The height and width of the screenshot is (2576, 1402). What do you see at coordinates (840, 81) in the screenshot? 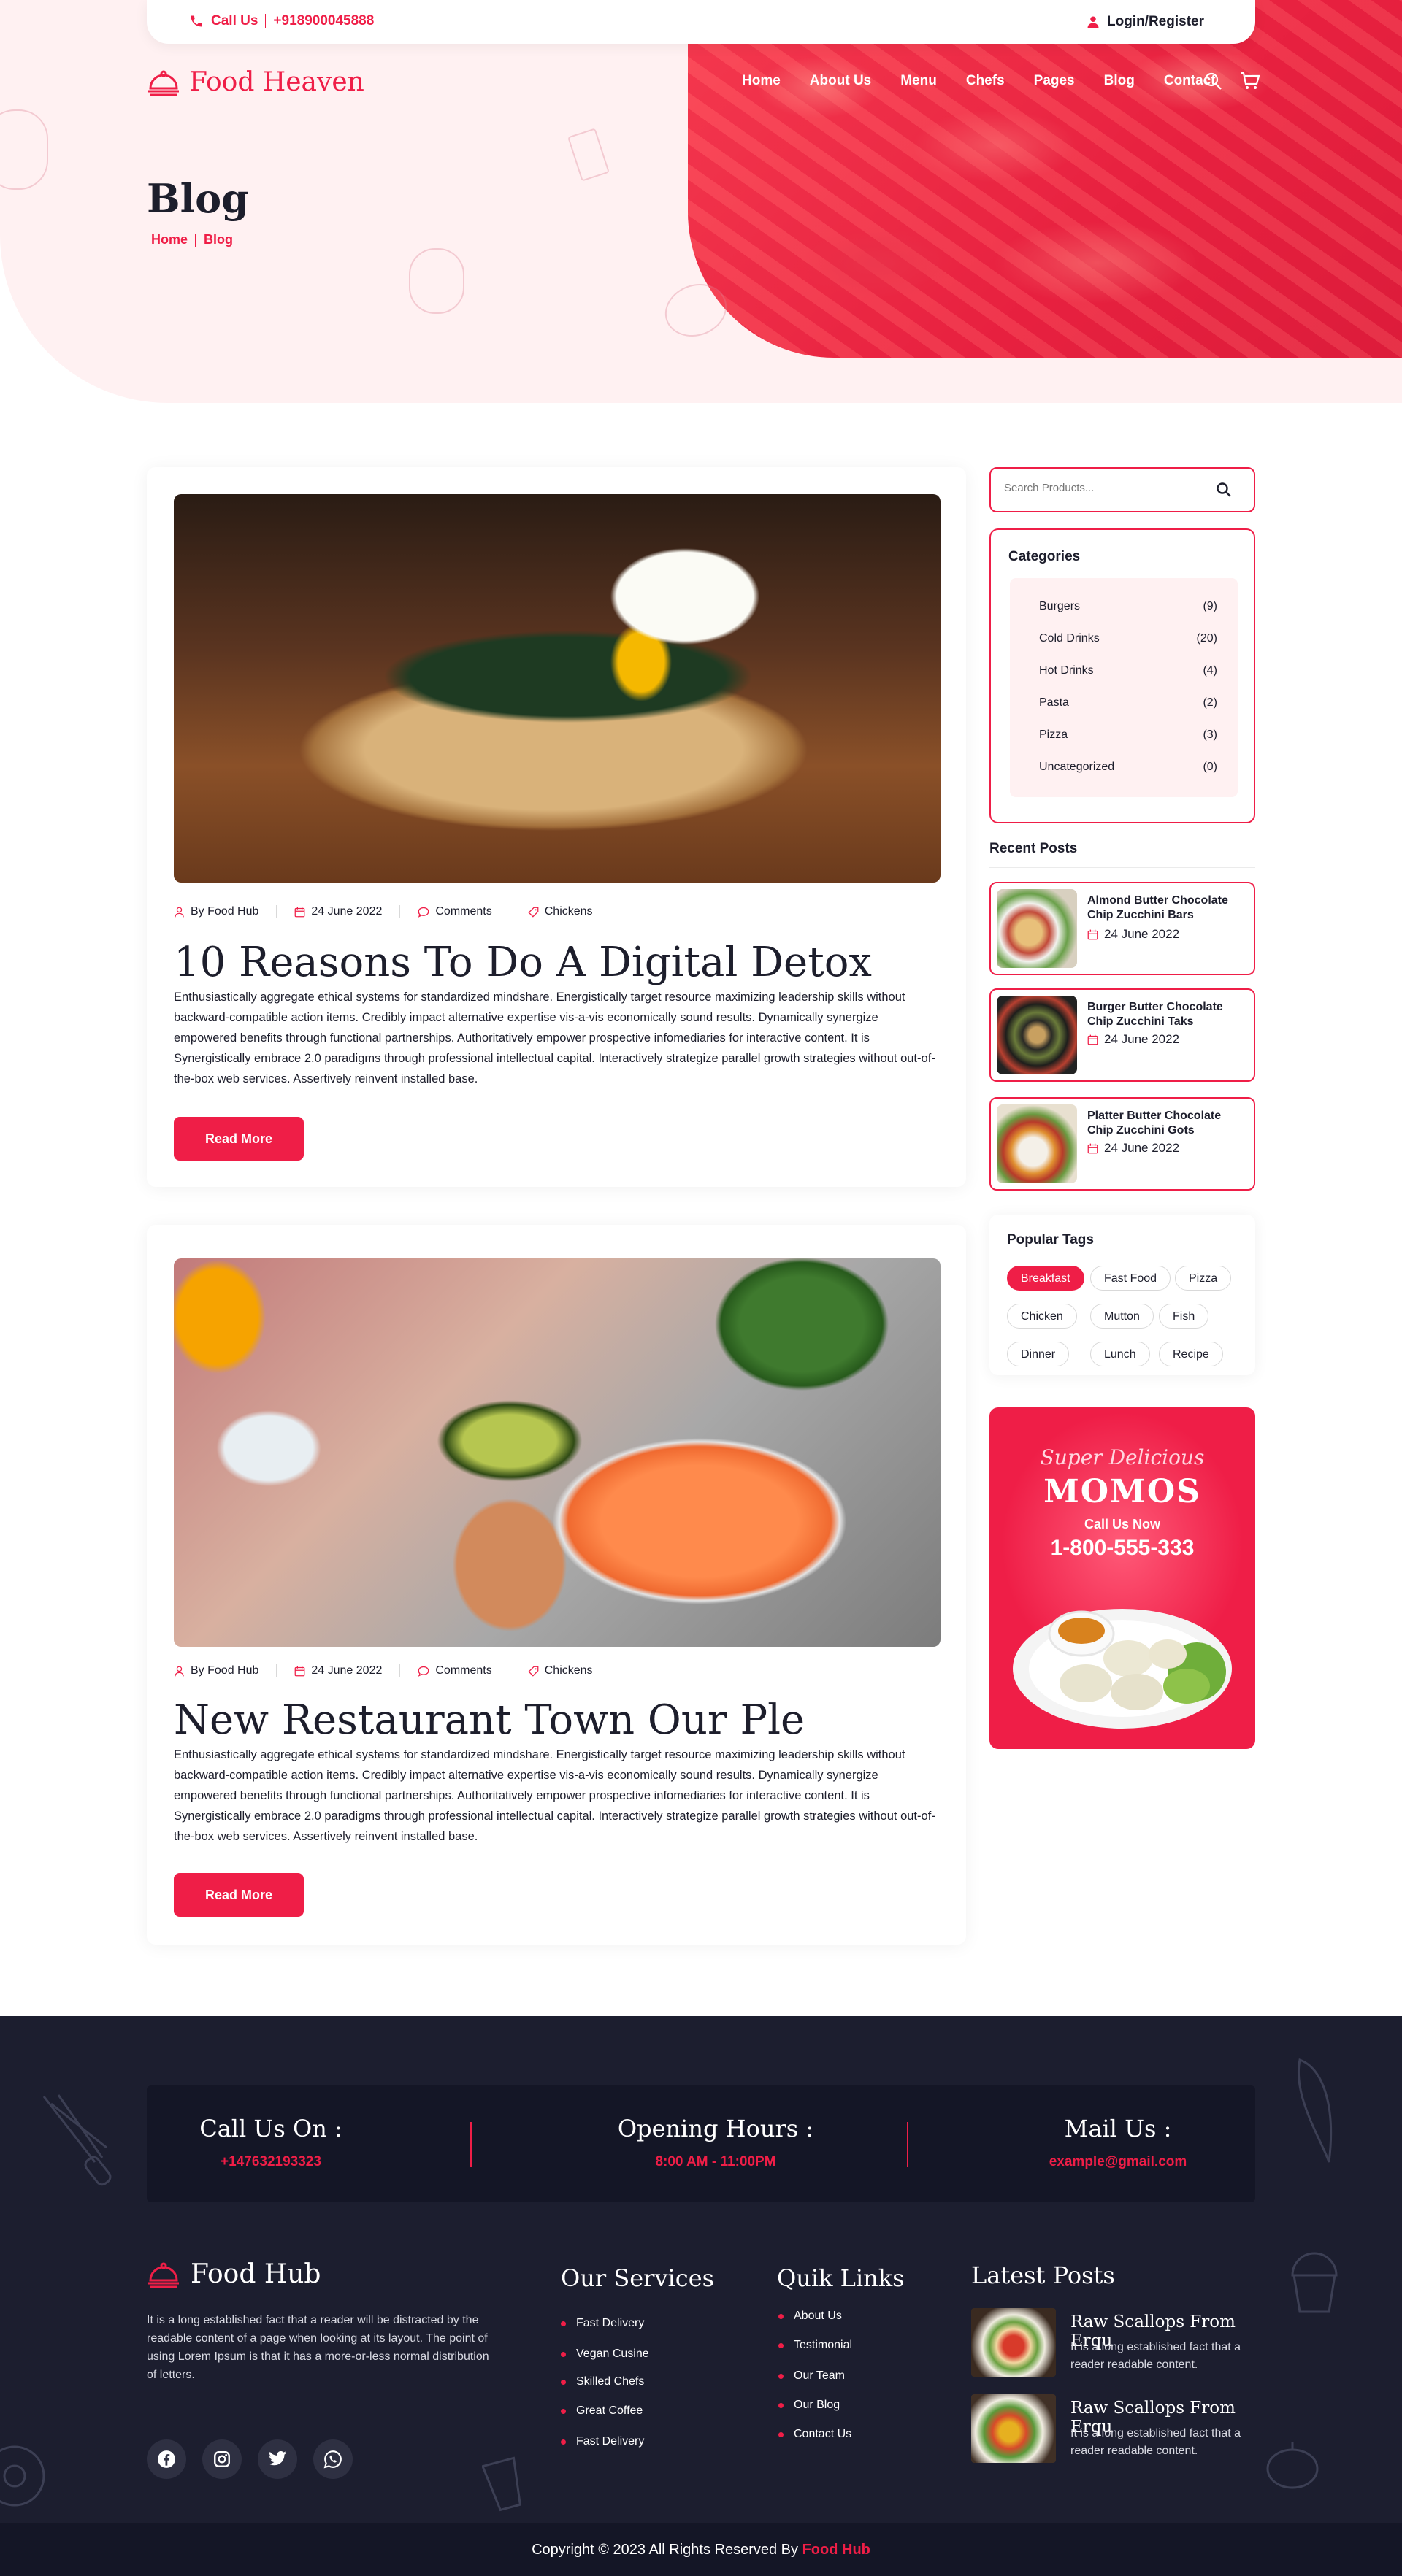
I see `nav-about-us: About Us` at bounding box center [840, 81].